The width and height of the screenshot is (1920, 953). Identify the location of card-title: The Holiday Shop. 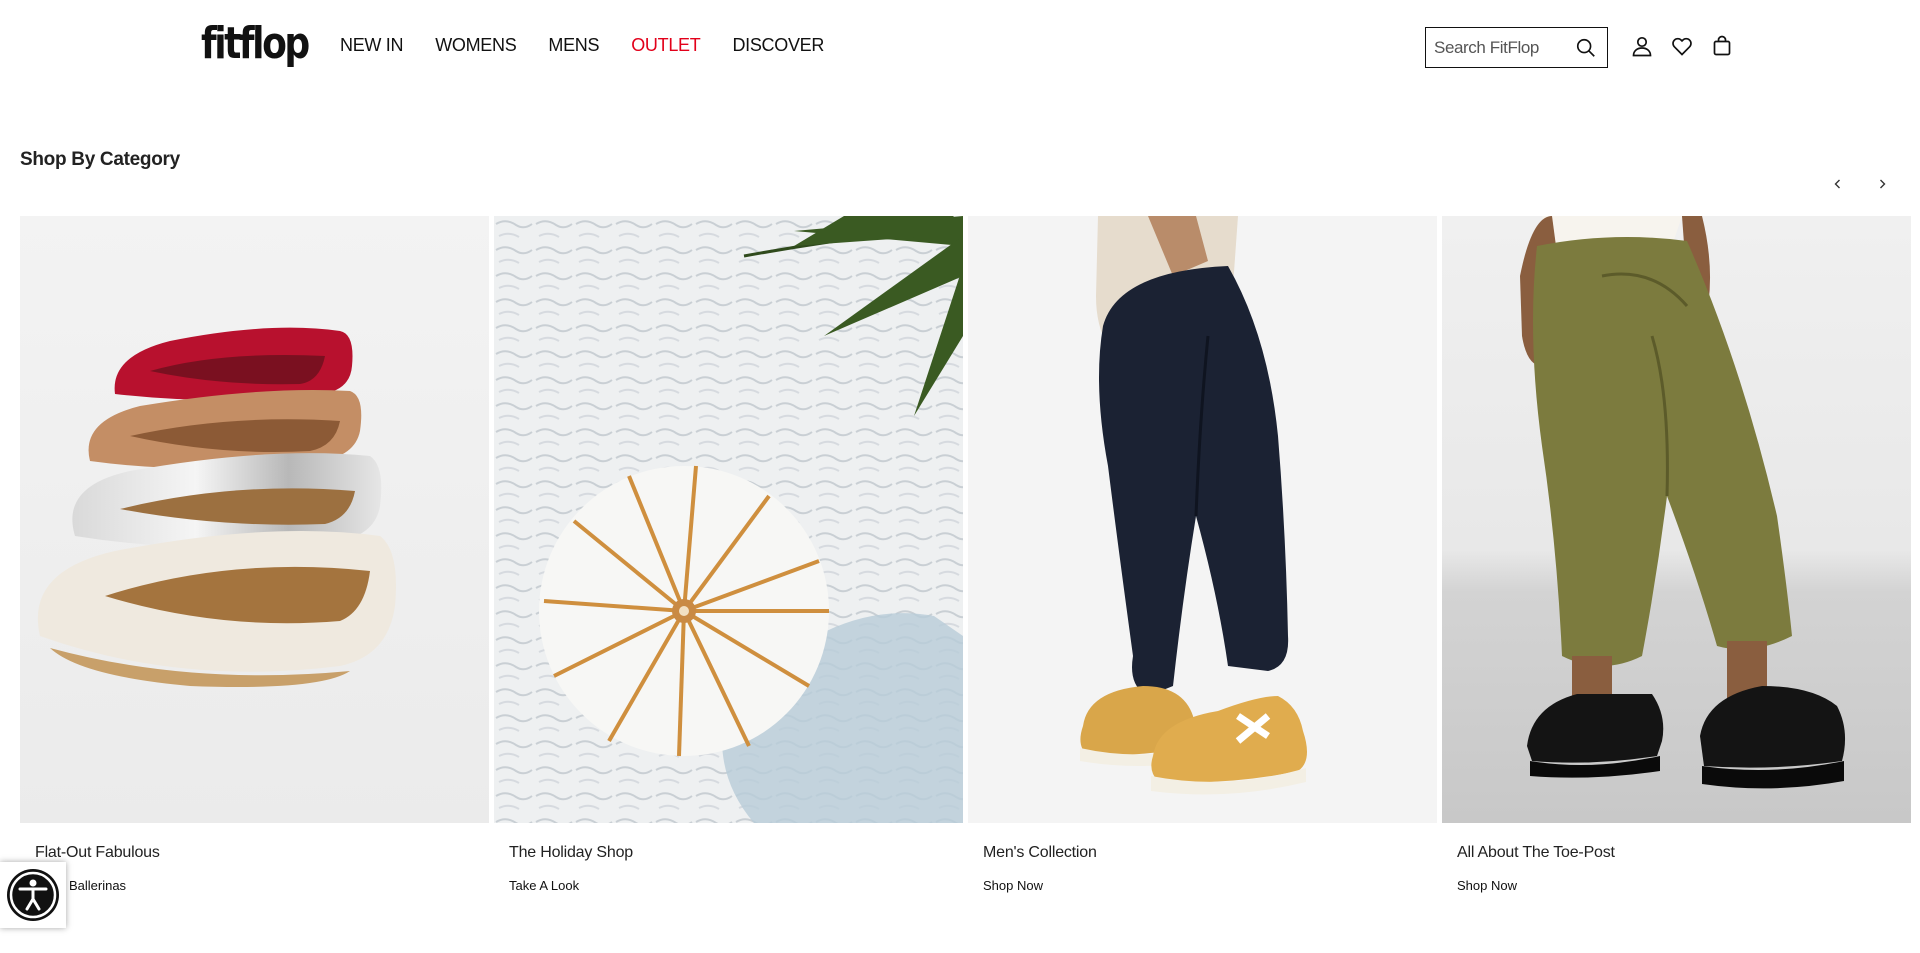
(571, 852).